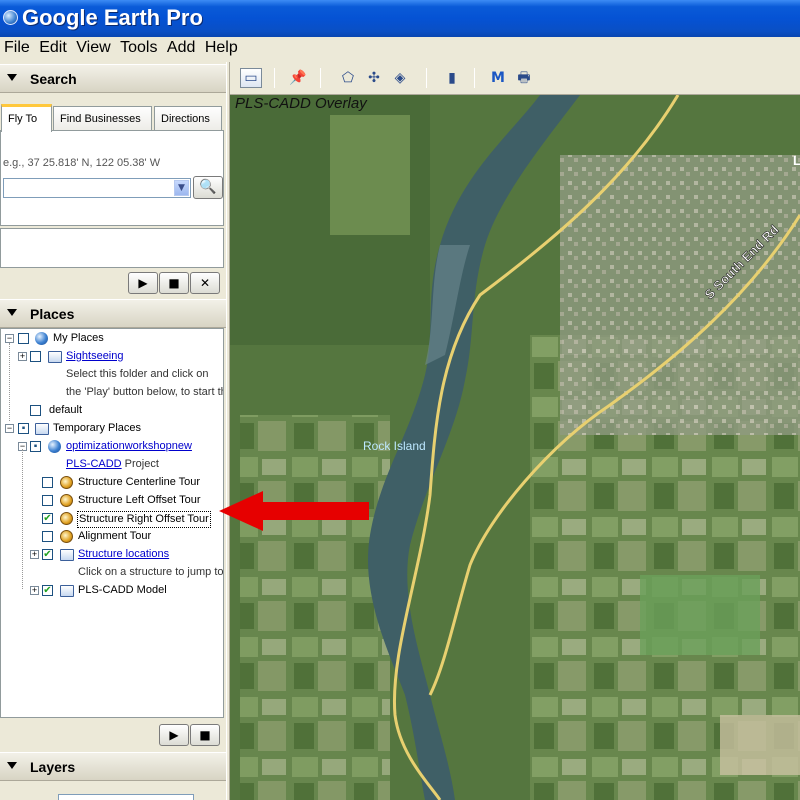 This screenshot has width=800, height=800. I want to click on tree-label: default, so click(66, 410).